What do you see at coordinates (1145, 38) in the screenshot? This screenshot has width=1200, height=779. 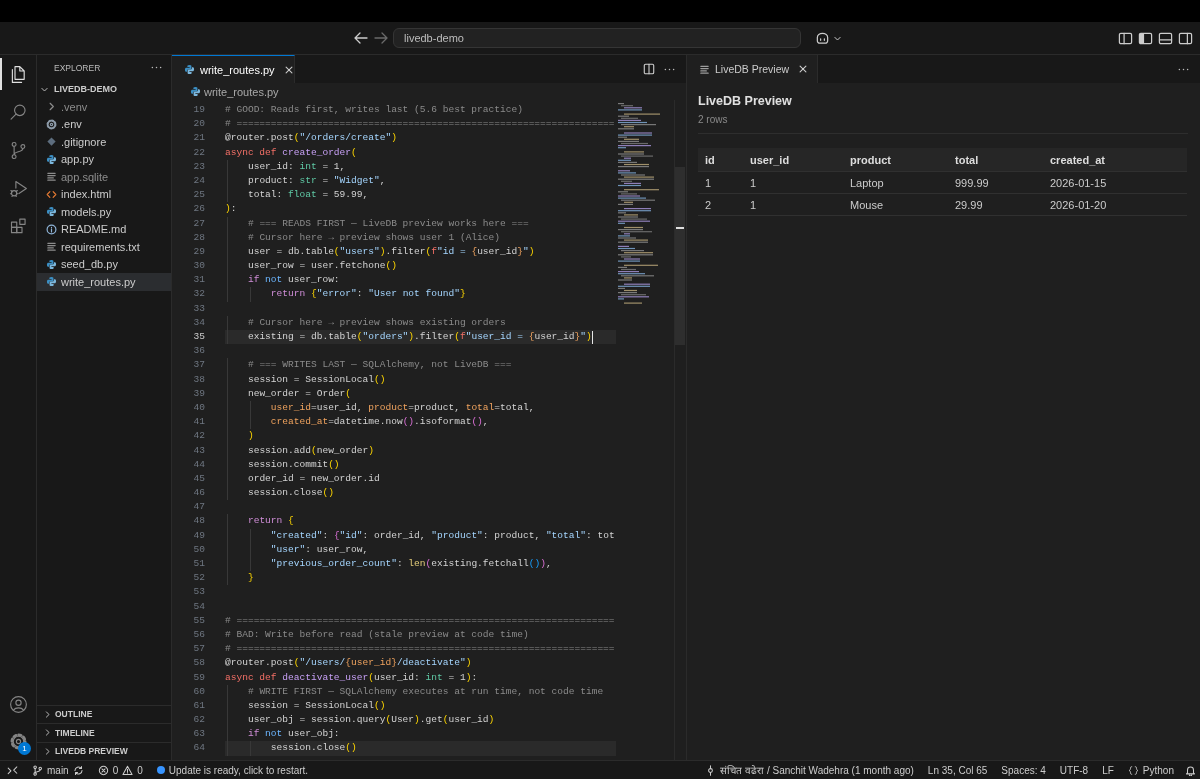 I see `sidebar-left-icon` at bounding box center [1145, 38].